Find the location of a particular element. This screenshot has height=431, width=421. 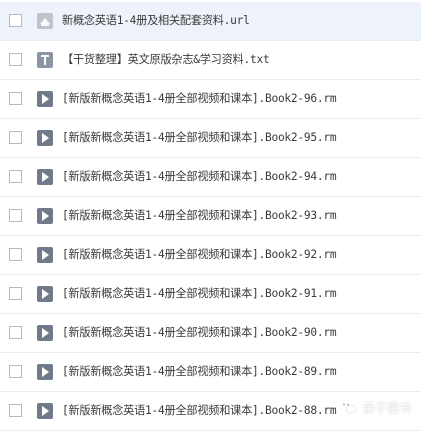

file-row: [新版新概念英语1-4册全部视频和课本].Book2-94.rm is located at coordinates (210, 177).